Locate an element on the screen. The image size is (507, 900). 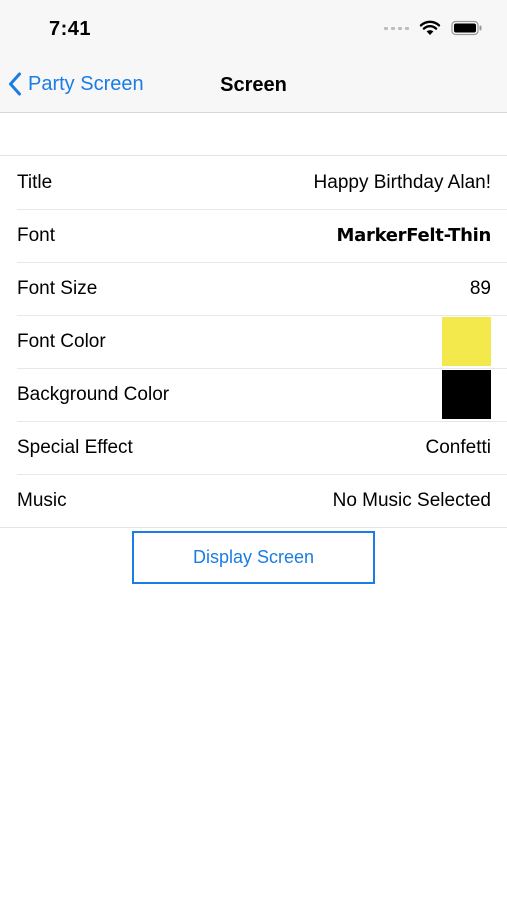
page-title: Screen is located at coordinates (253, 85).